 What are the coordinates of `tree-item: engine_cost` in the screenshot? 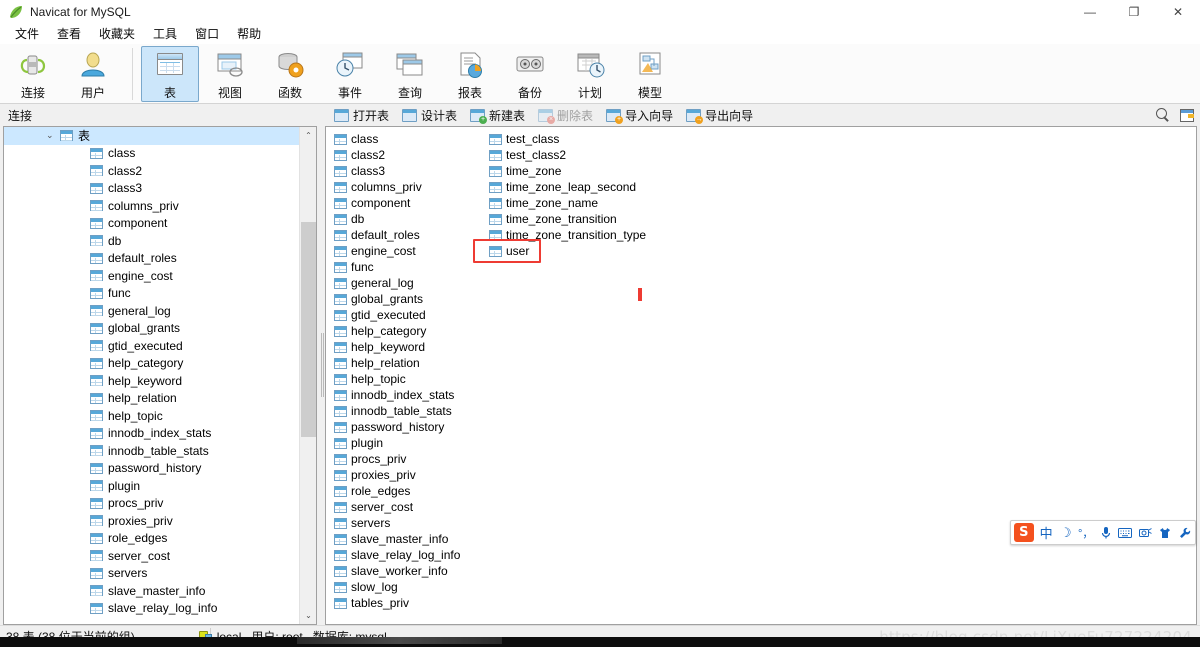 It's located at (151, 276).